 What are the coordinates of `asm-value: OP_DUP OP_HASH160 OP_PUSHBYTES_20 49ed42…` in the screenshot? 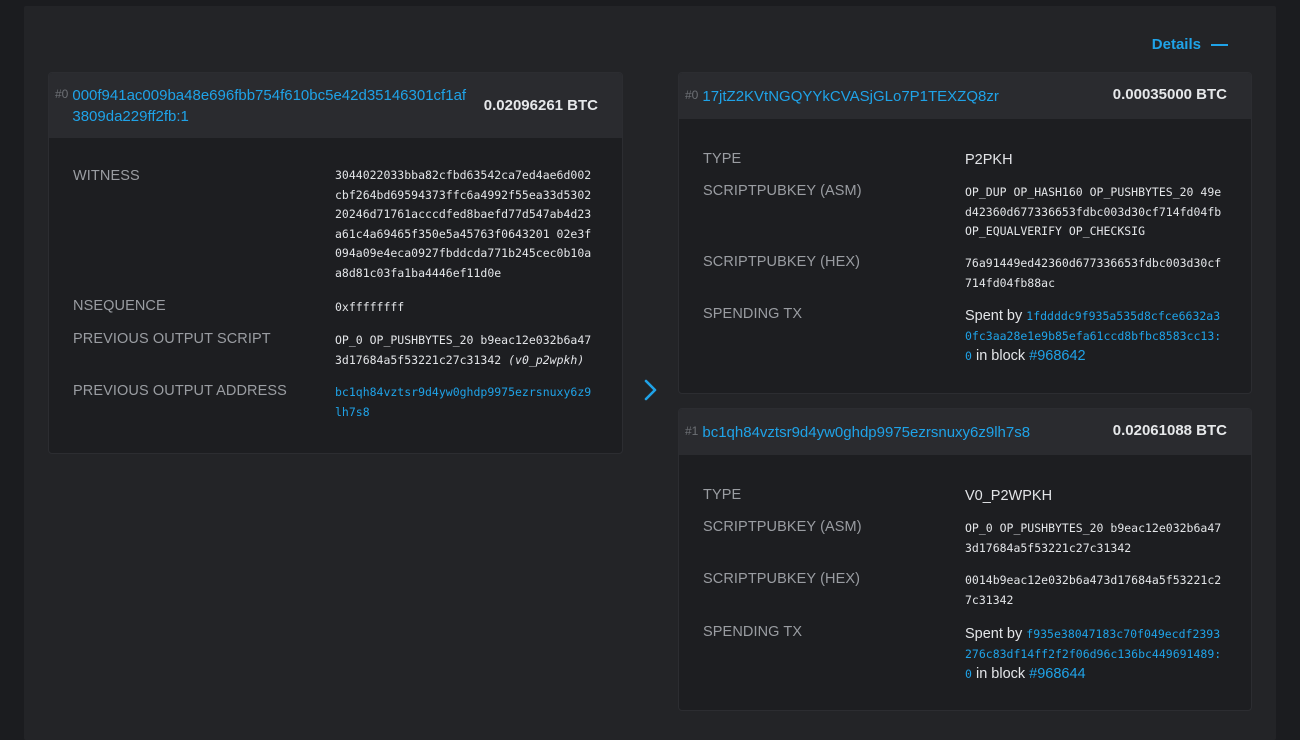 It's located at (1093, 211).